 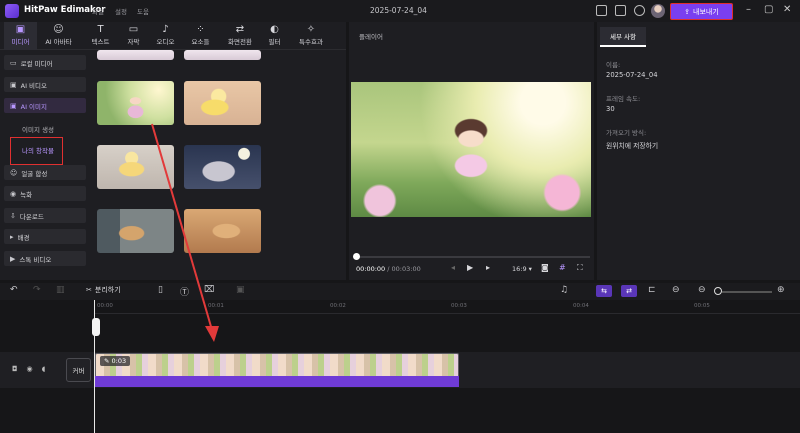 What do you see at coordinates (45, 105) in the screenshot?
I see `sidebar-item-ai-image: ▣ AI 이미지` at bounding box center [45, 105].